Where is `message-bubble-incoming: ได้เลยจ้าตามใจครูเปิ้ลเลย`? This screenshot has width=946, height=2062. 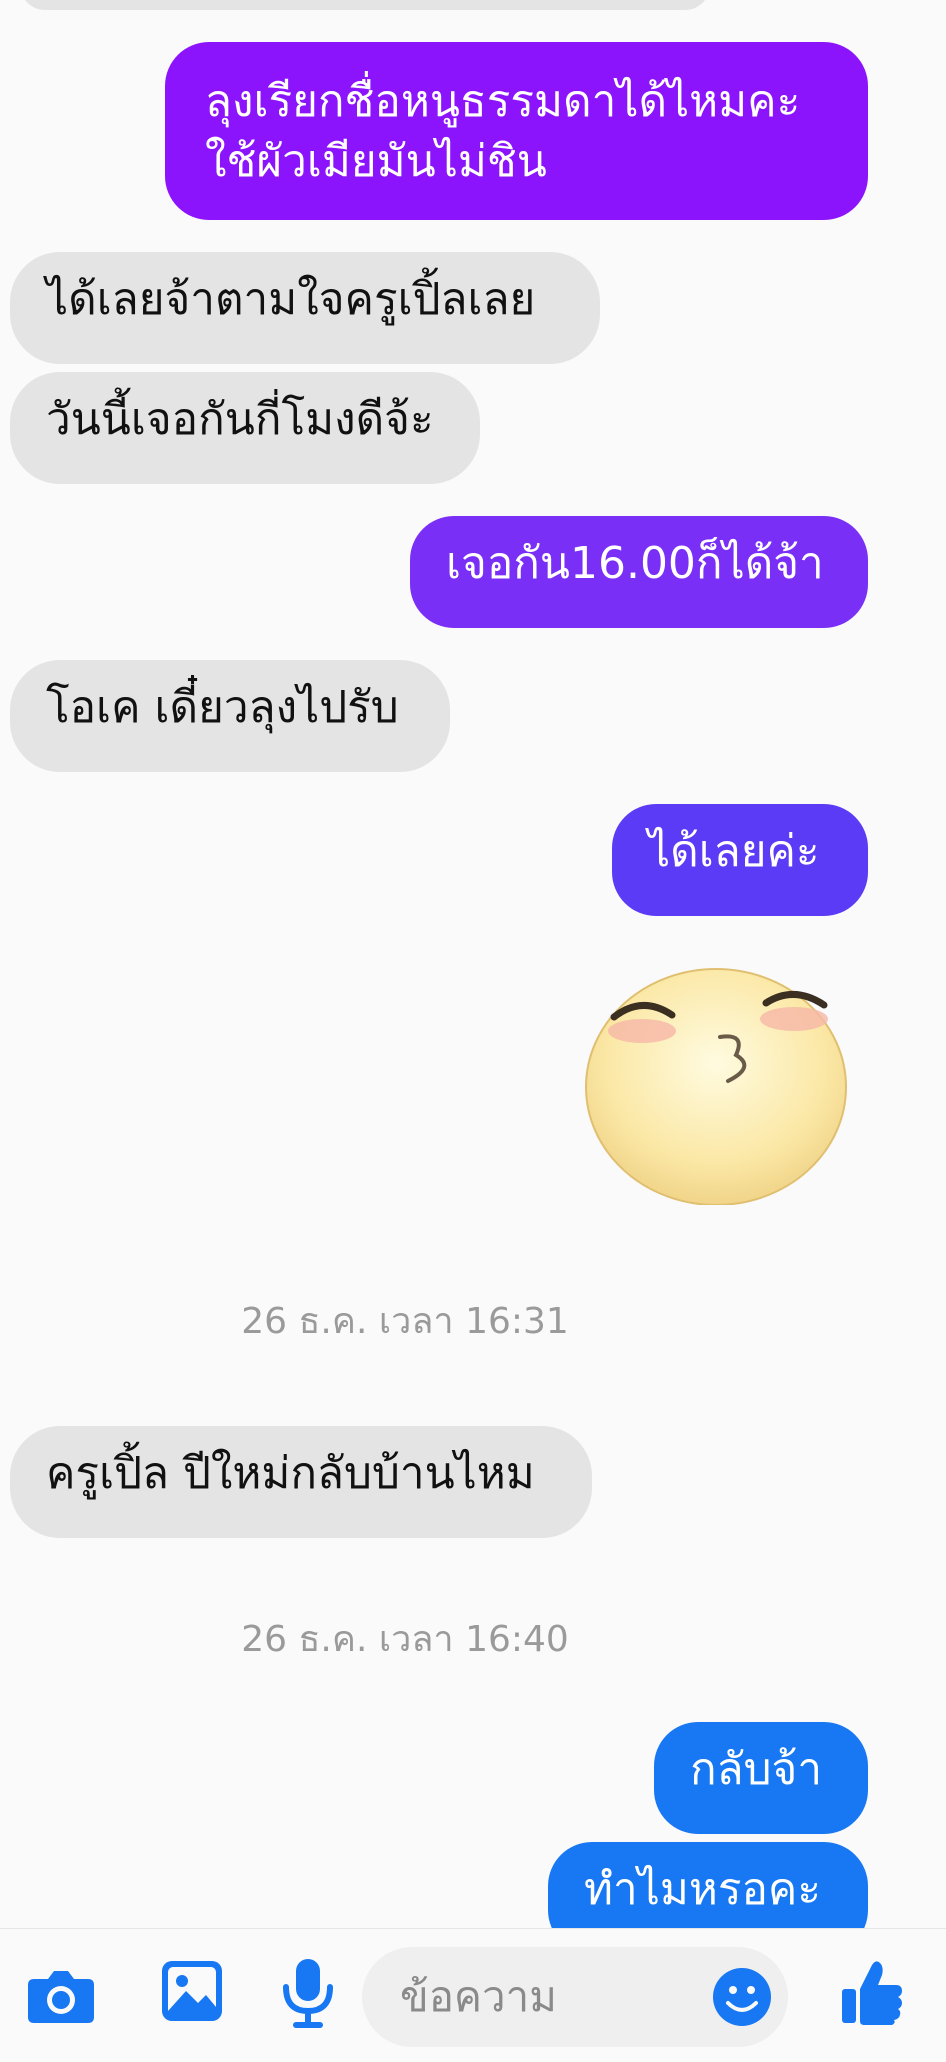 message-bubble-incoming: ได้เลยจ้าตามใจครูเปิ้ลเลย is located at coordinates (305, 308).